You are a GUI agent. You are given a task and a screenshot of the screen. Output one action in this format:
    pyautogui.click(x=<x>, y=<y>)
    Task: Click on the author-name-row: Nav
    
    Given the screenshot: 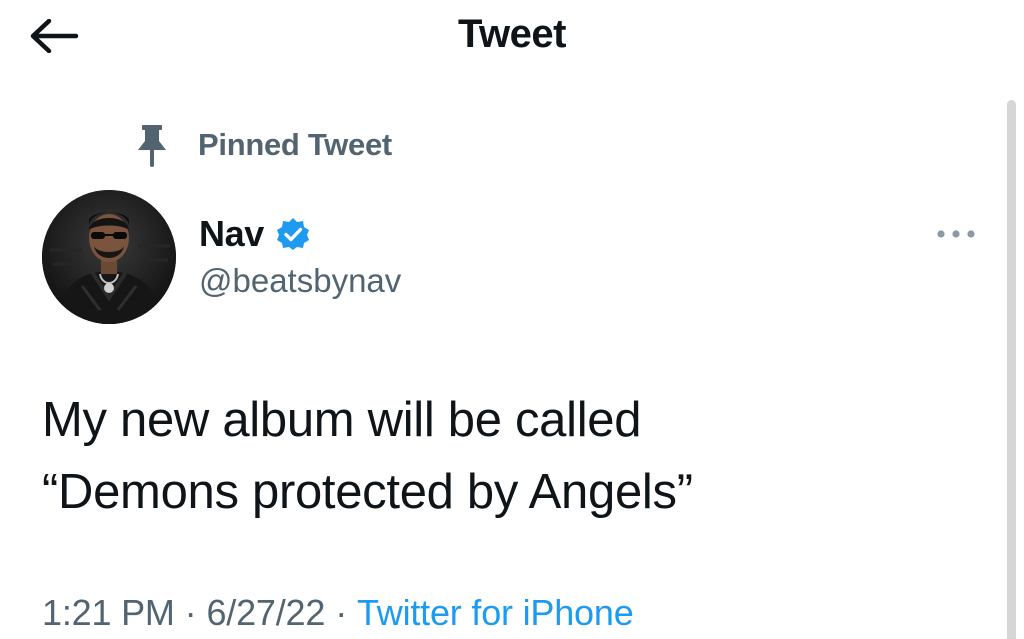 What is the action you would take?
    pyautogui.click(x=300, y=234)
    